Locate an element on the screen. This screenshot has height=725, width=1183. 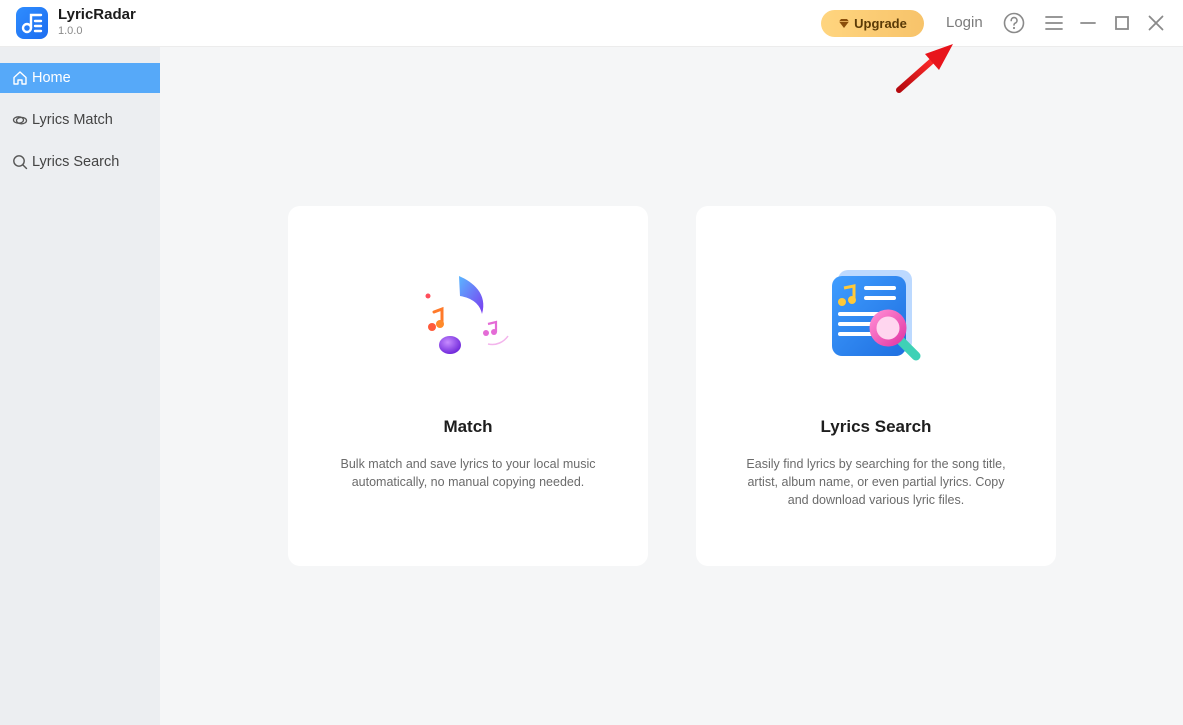
music-notes-icon is located at coordinates (467, 313).